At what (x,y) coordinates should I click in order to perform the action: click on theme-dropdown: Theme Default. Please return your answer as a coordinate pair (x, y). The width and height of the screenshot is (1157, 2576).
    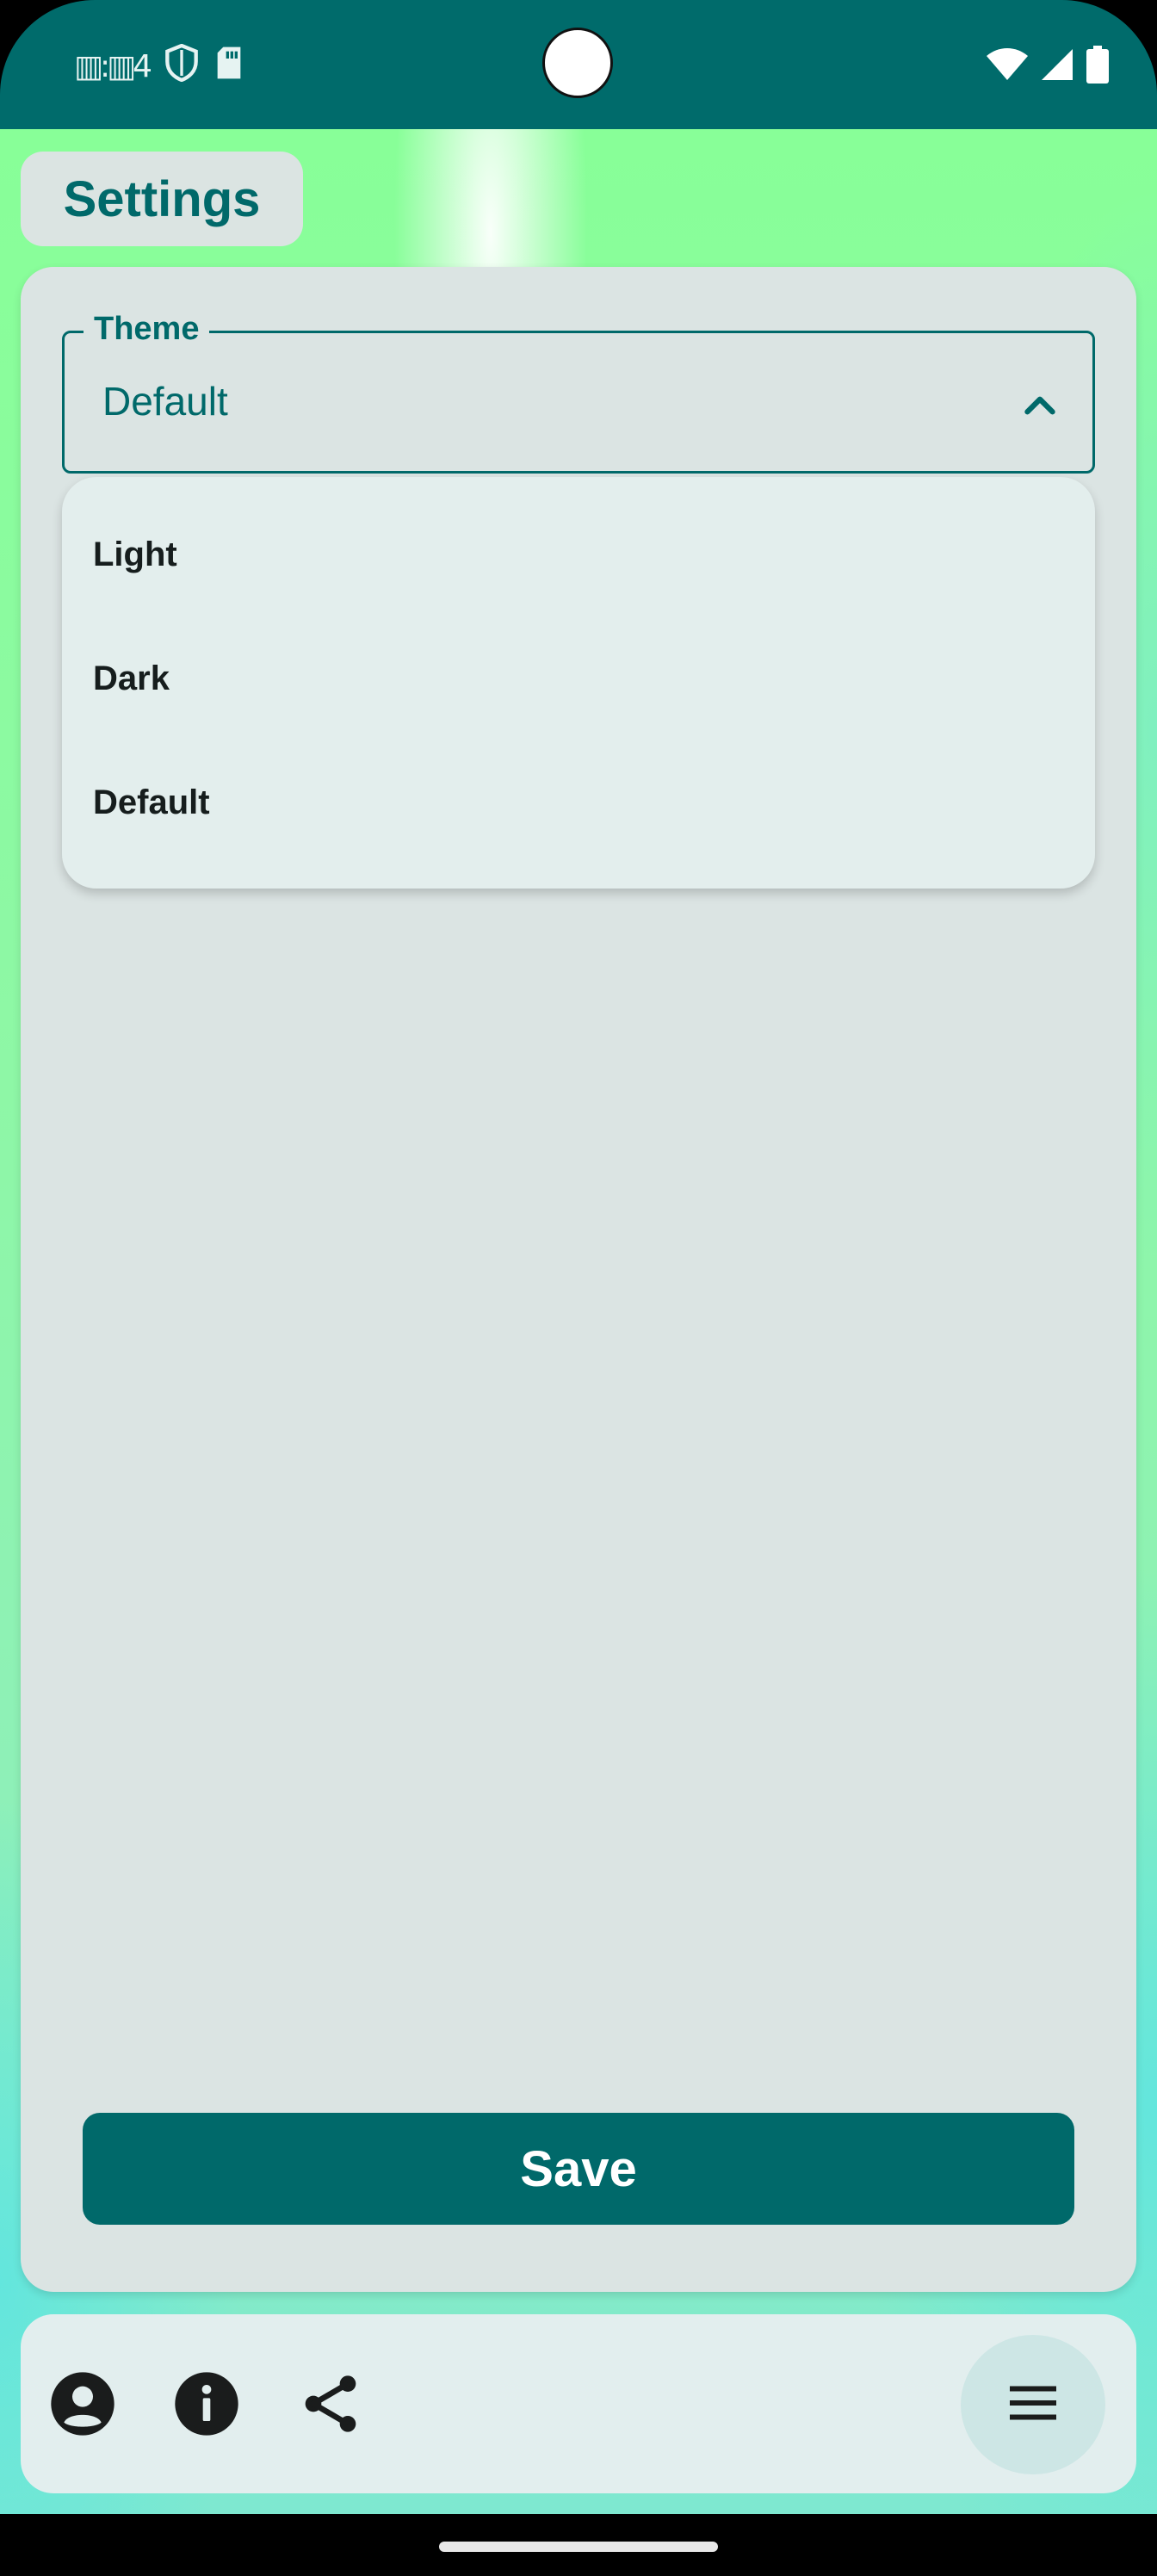
    Looking at the image, I should click on (579, 392).